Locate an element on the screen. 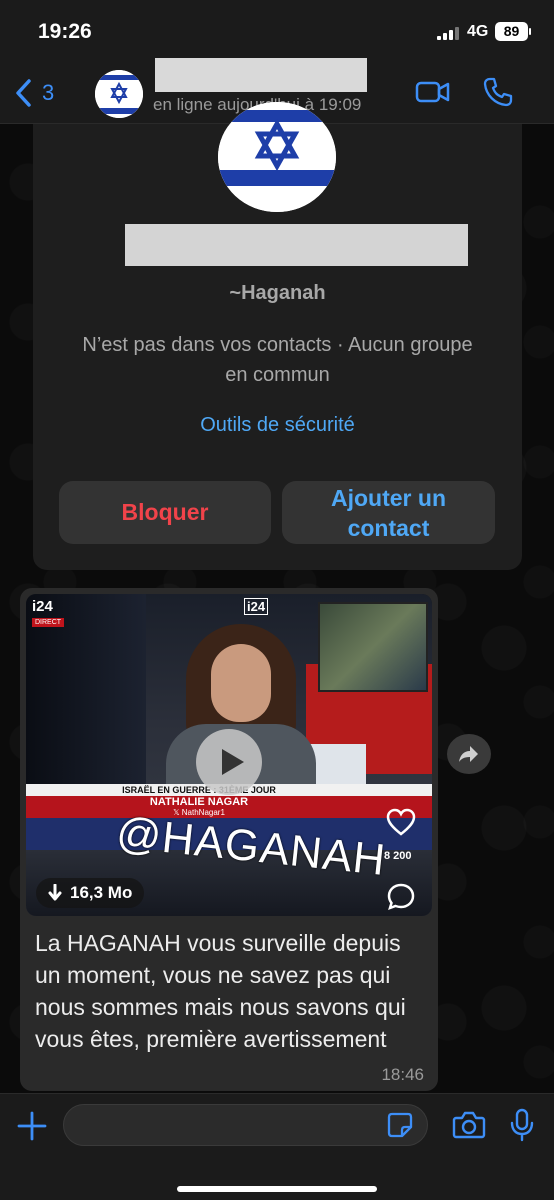 The image size is (554, 1200). contact-avatar-large is located at coordinates (277, 157).